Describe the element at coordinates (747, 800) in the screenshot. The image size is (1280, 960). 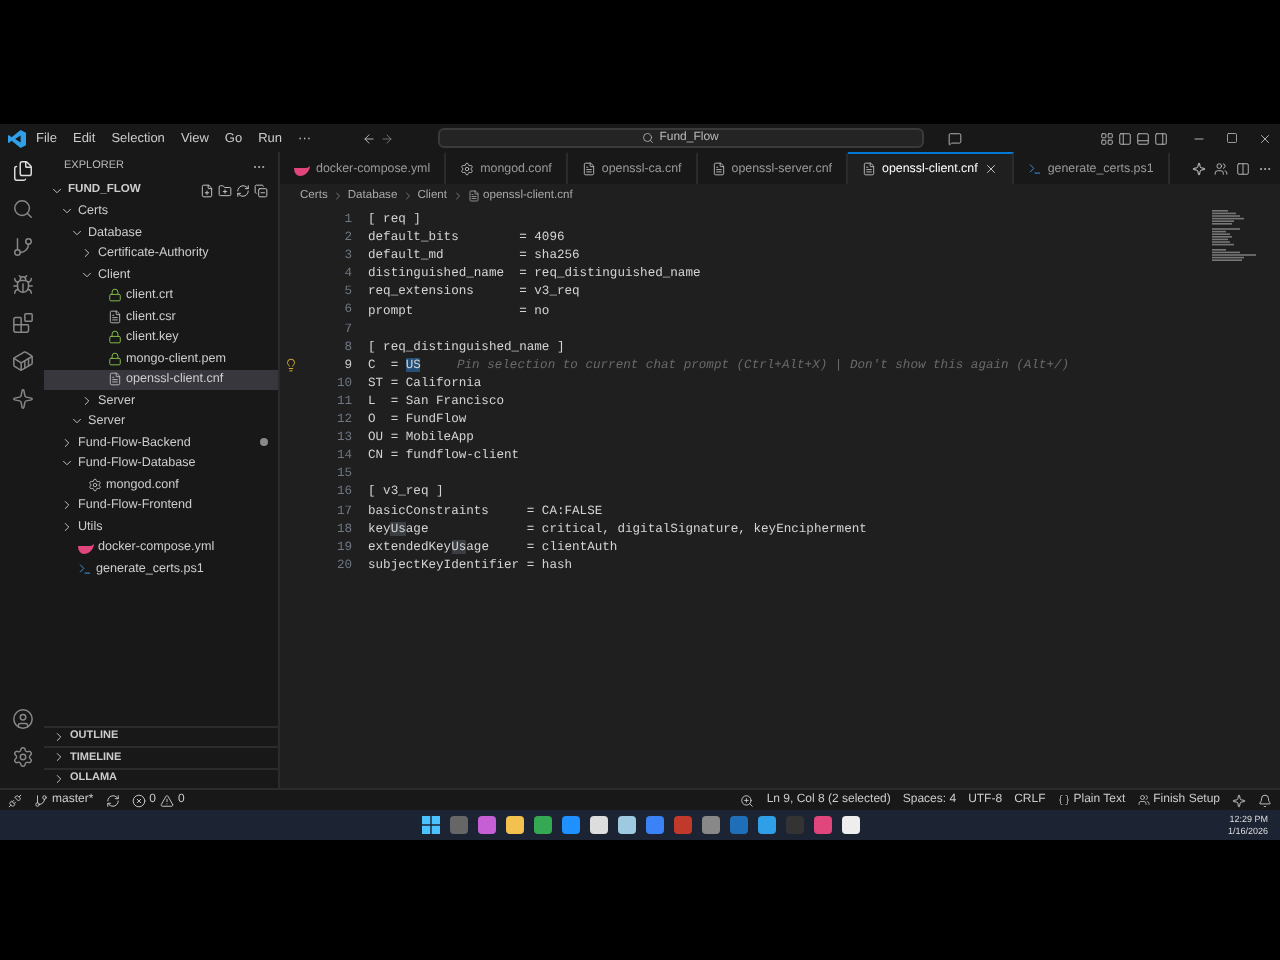
I see `zoom-icon` at that location.